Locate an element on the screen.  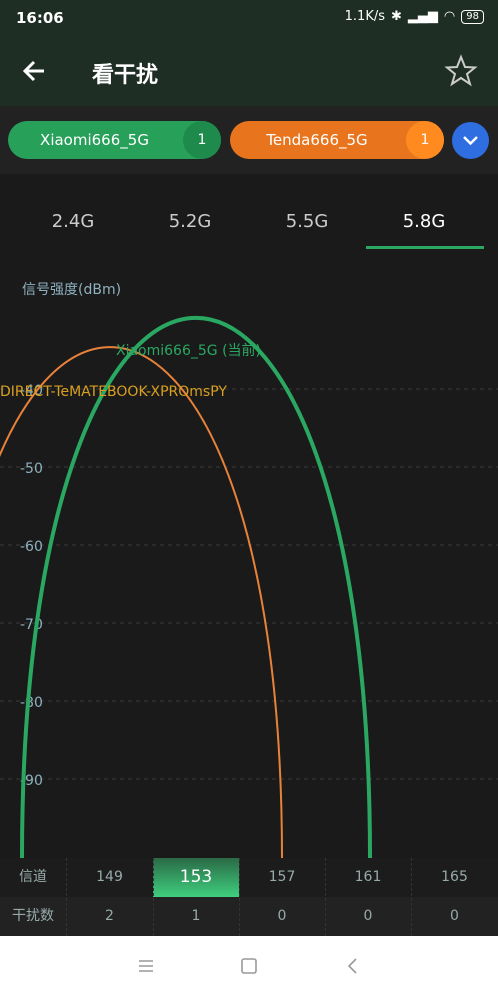
network-chip-tenda: Tenda666_5G 1 is located at coordinates (337, 140).